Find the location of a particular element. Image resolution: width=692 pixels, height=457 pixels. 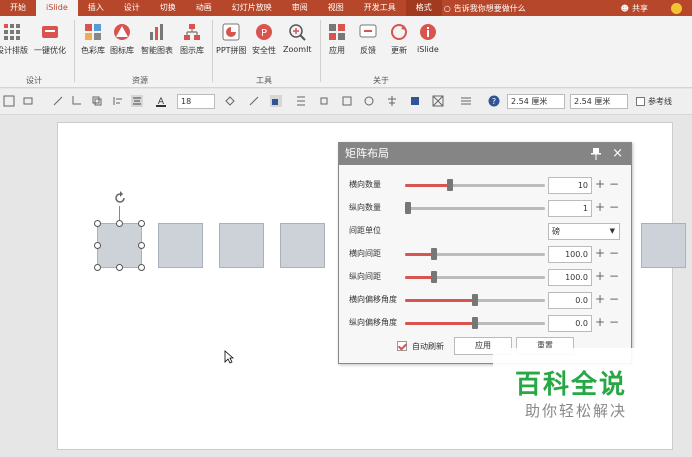

guides-checkbox is located at coordinates (640, 101).